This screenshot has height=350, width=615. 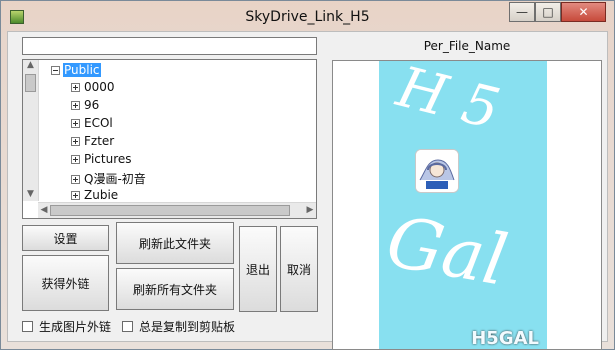 I want to click on tree-node-label: 0000, so click(x=99, y=87).